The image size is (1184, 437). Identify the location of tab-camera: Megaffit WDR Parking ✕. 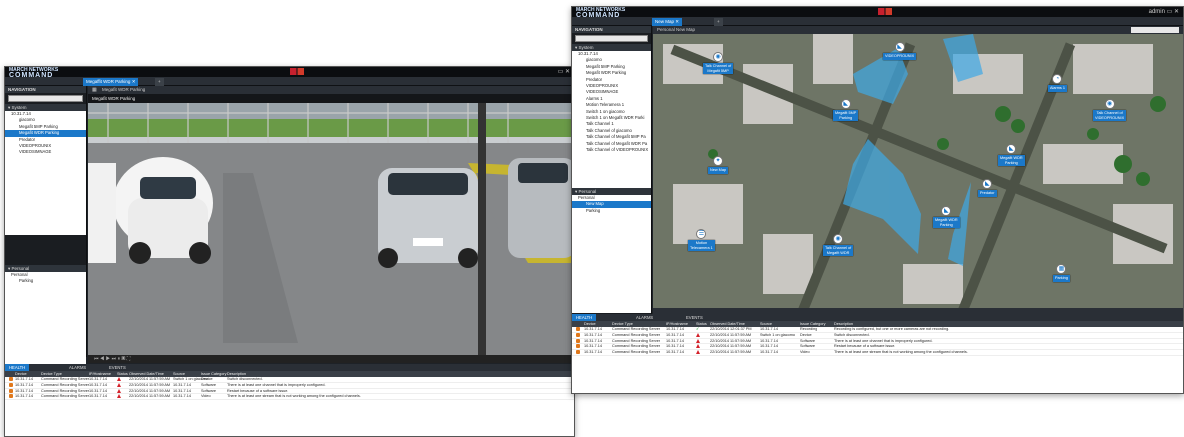
(111, 82).